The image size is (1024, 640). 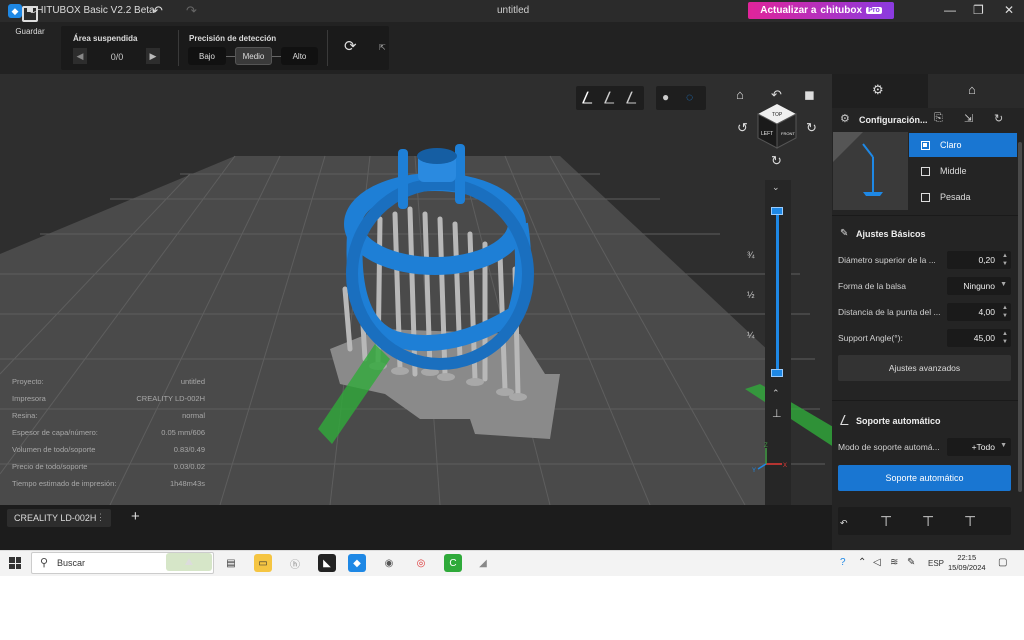 What do you see at coordinates (886, 521) in the screenshot?
I see `add-support-icon: ⊤` at bounding box center [886, 521].